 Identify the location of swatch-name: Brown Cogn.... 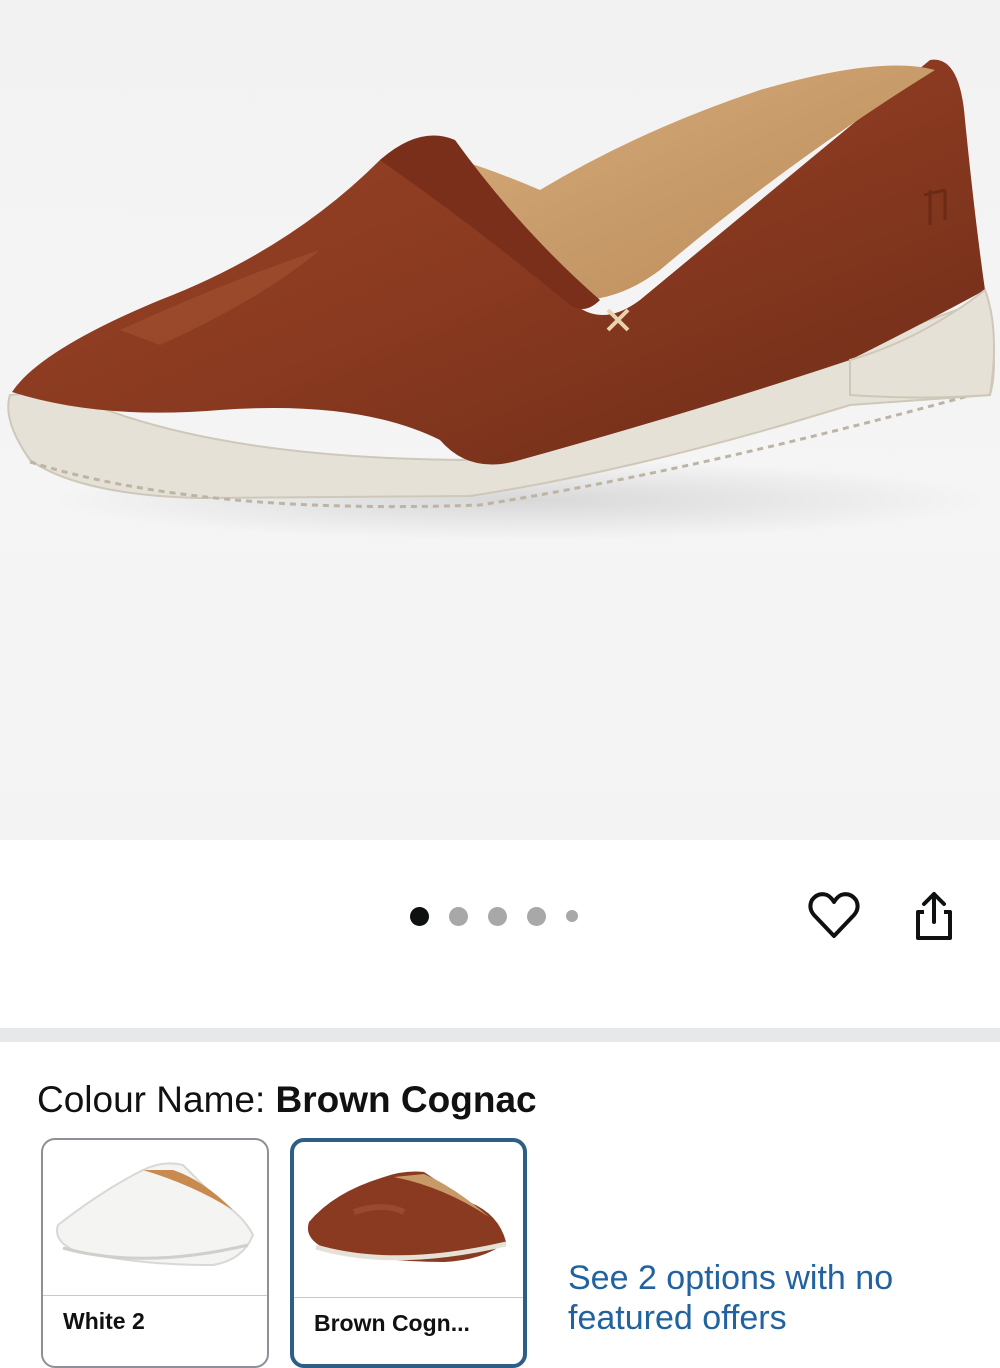
(392, 1323).